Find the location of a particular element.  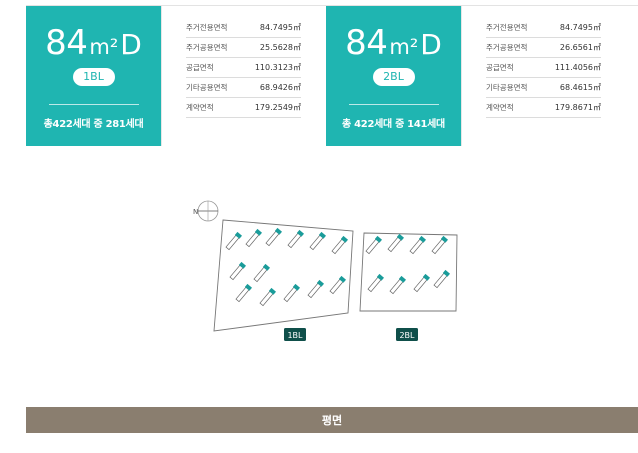

unit-type-panel: 84 m² D 2BL 총 422세대 중 141세대 is located at coordinates (393, 76).